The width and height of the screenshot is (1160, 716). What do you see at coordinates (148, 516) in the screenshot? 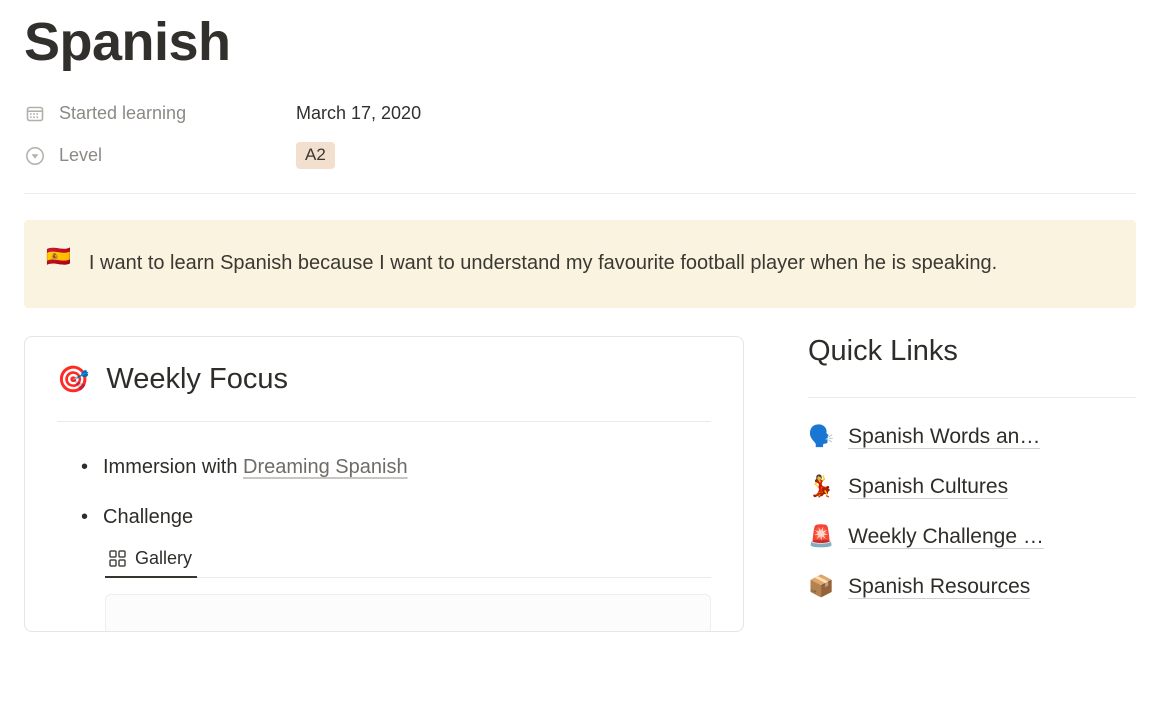
I see `list-item-text: Challenge` at bounding box center [148, 516].